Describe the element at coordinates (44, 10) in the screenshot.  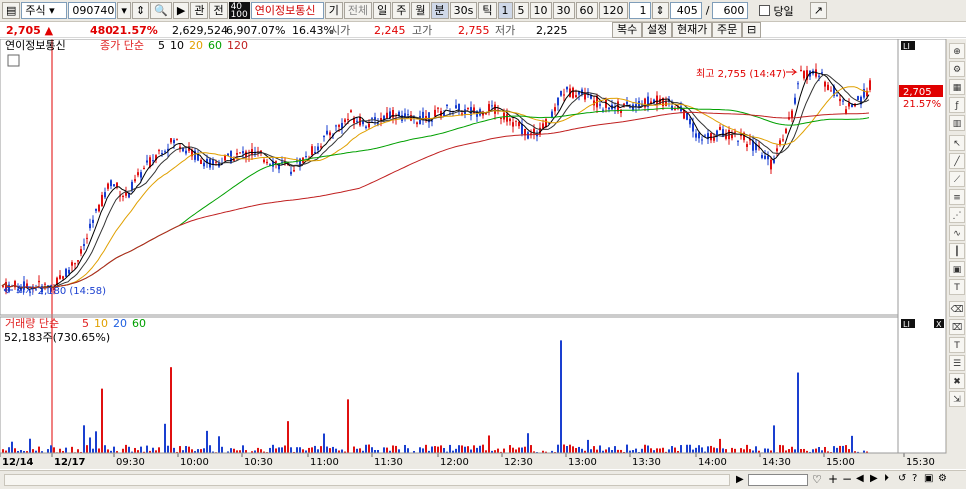
I see `market-select: 주식 ▾` at that location.